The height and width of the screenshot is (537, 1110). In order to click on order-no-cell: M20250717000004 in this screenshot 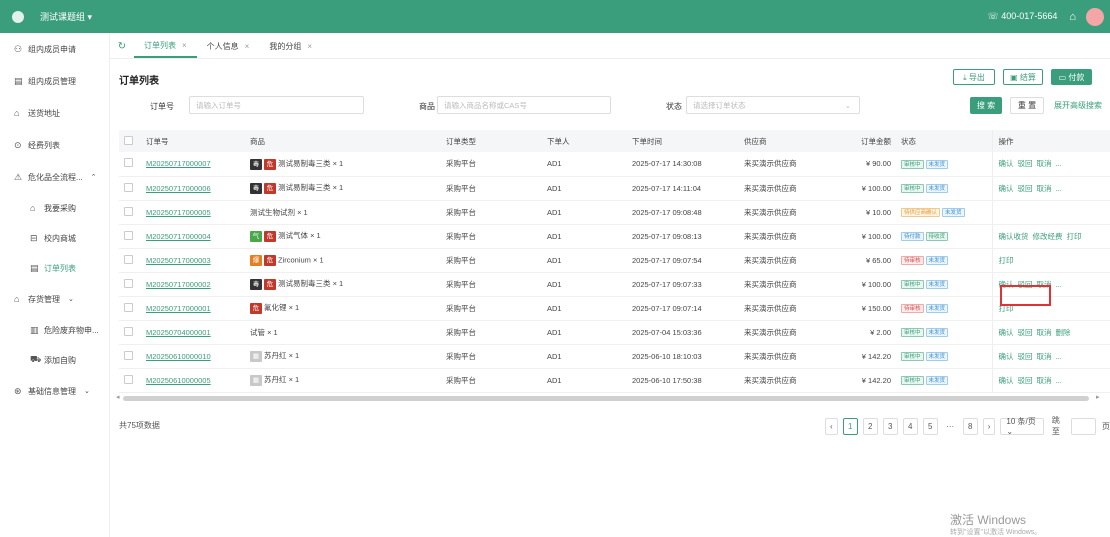, I will do `click(198, 236)`.